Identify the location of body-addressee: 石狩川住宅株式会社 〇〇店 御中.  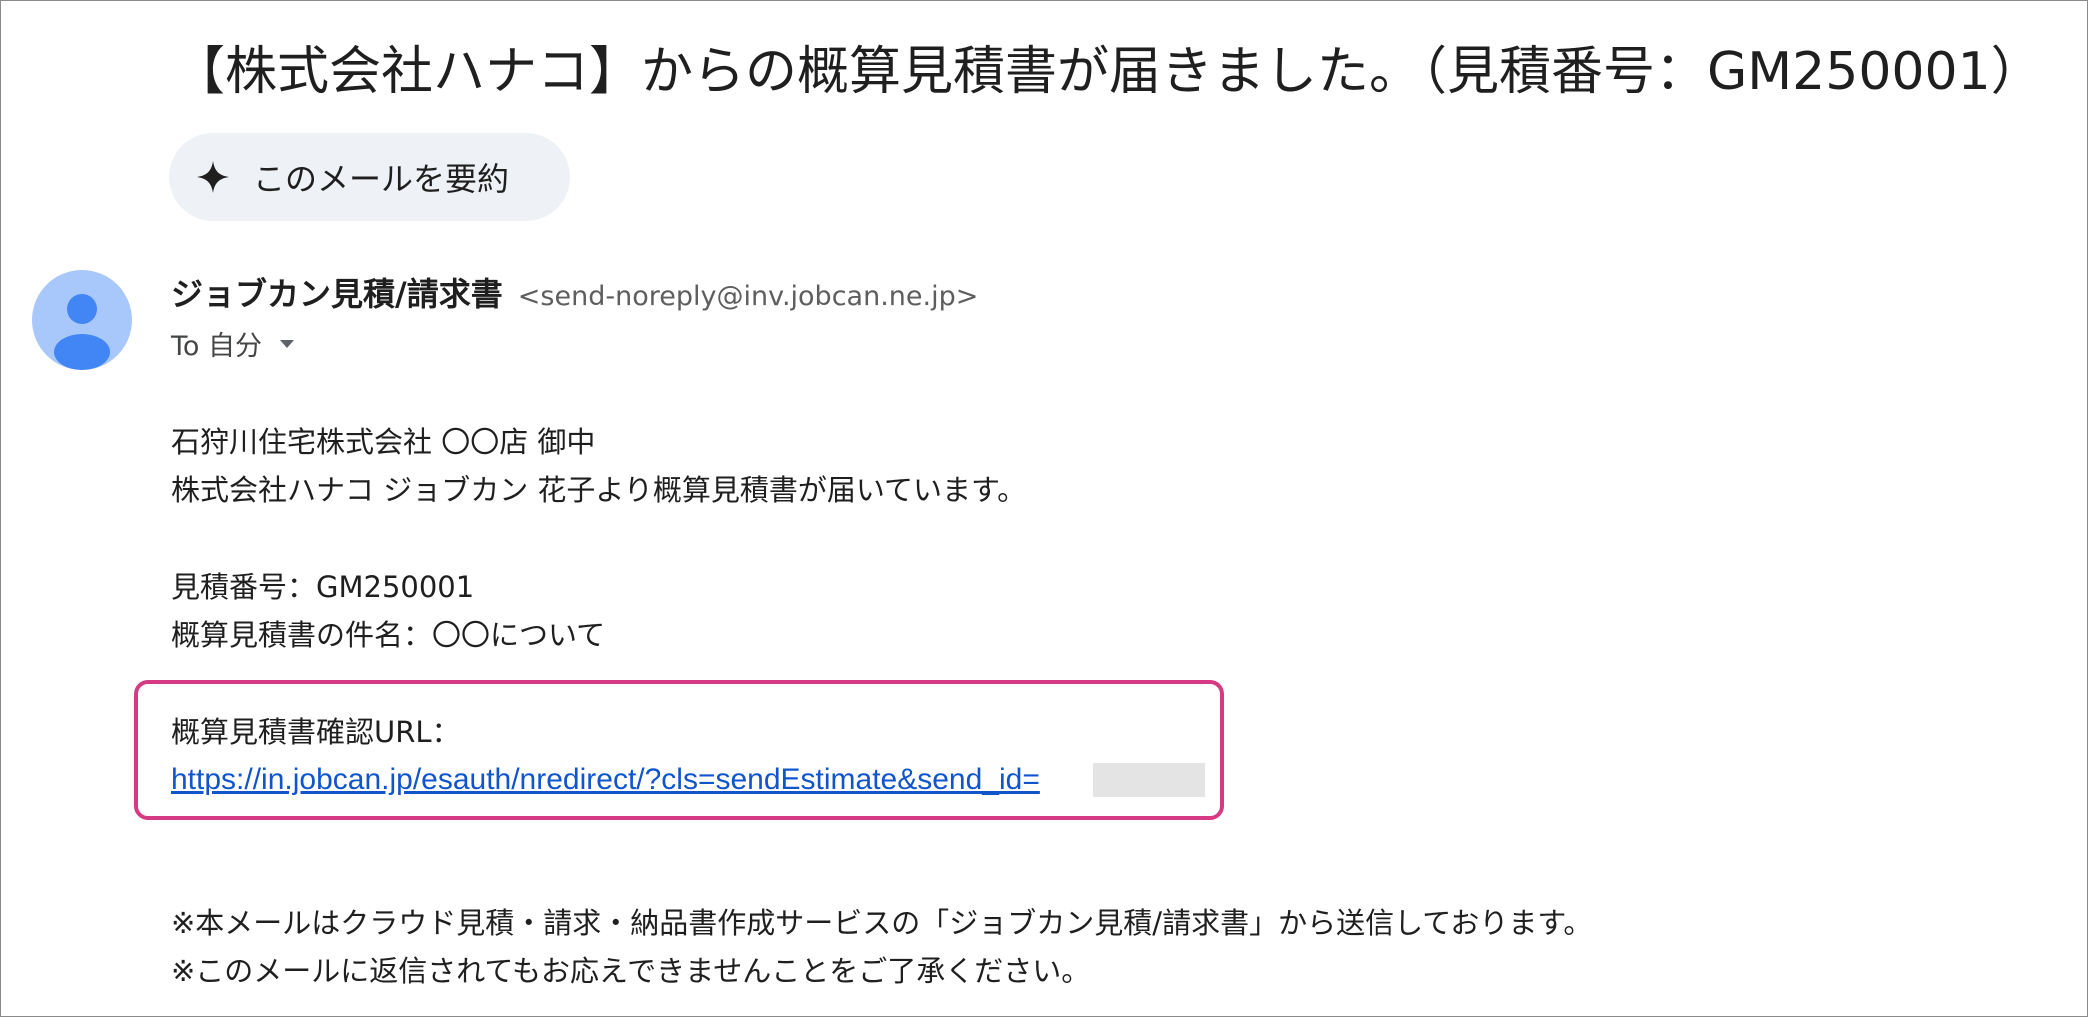
(383, 442).